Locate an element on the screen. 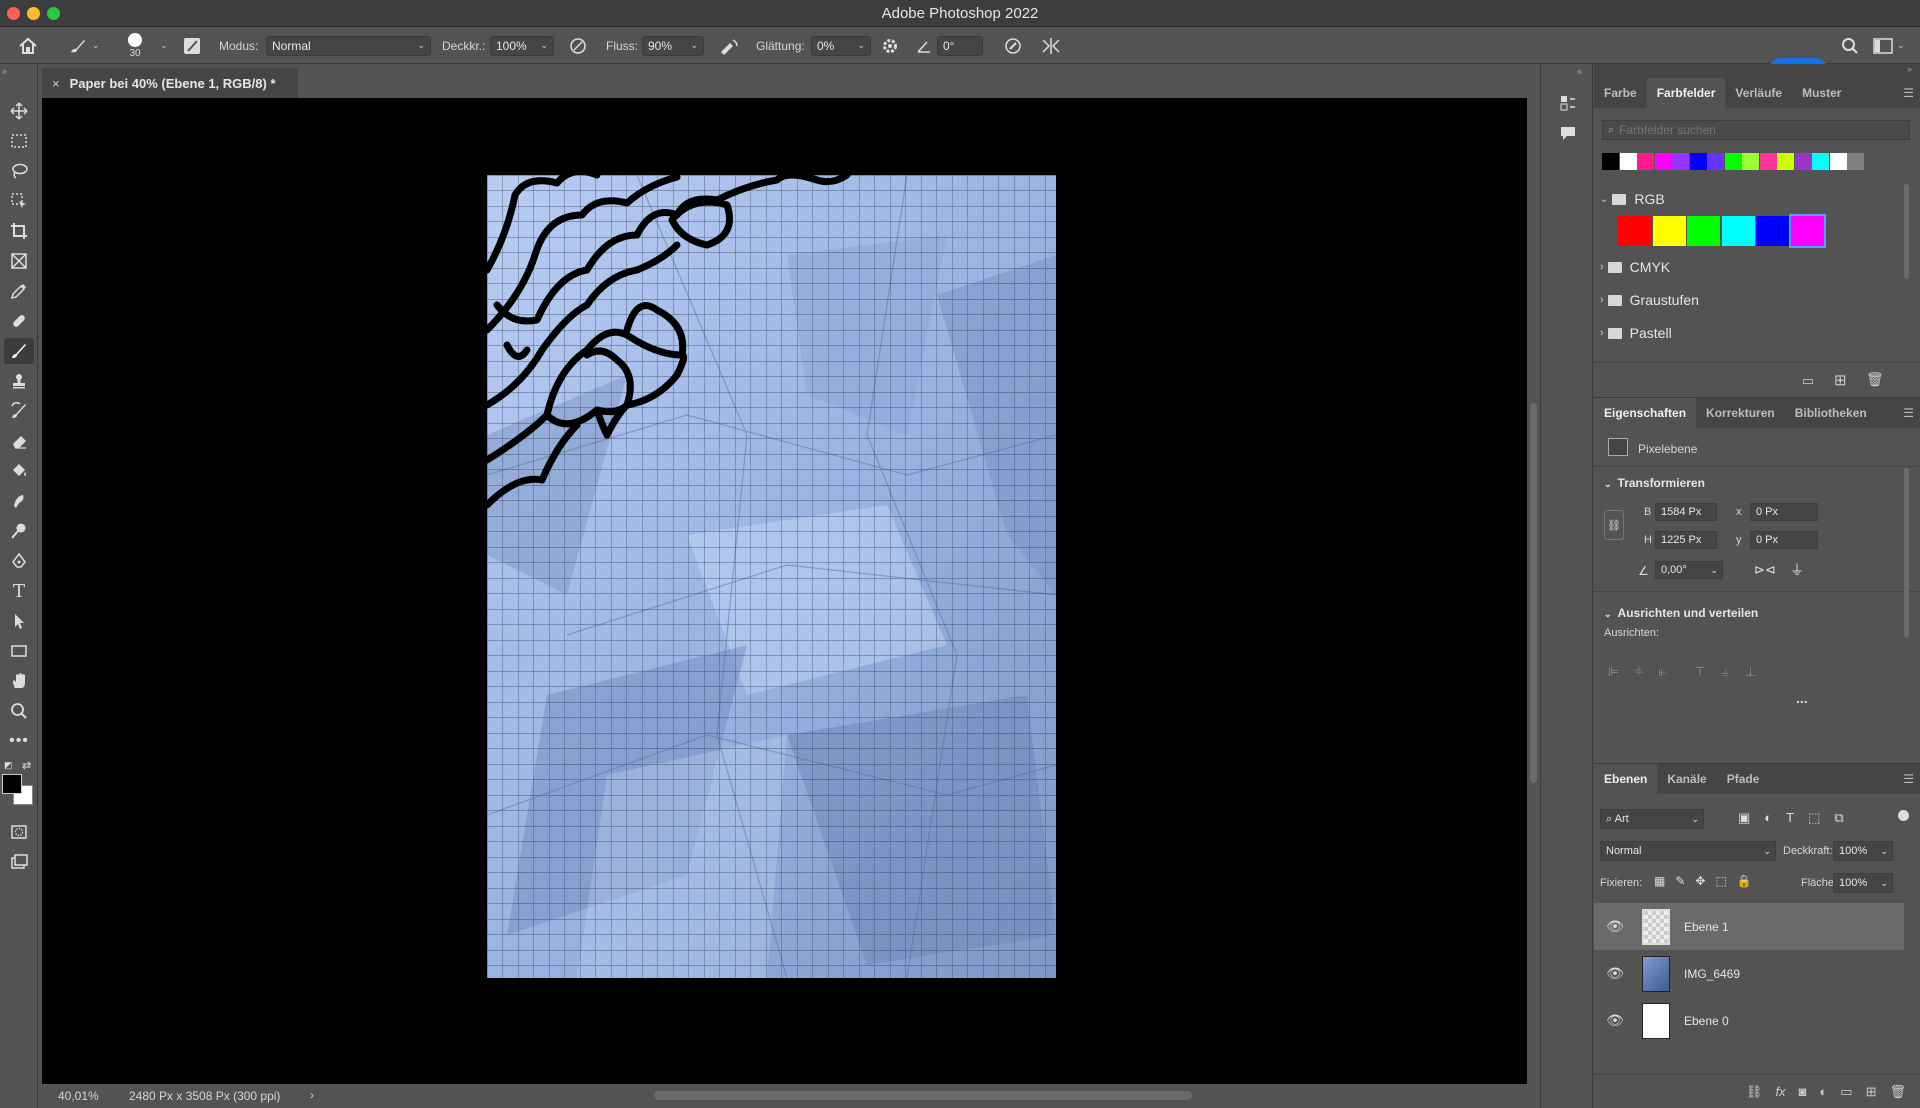 This screenshot has height=1108, width=1920. brush-size-picker: 30 is located at coordinates (135, 45).